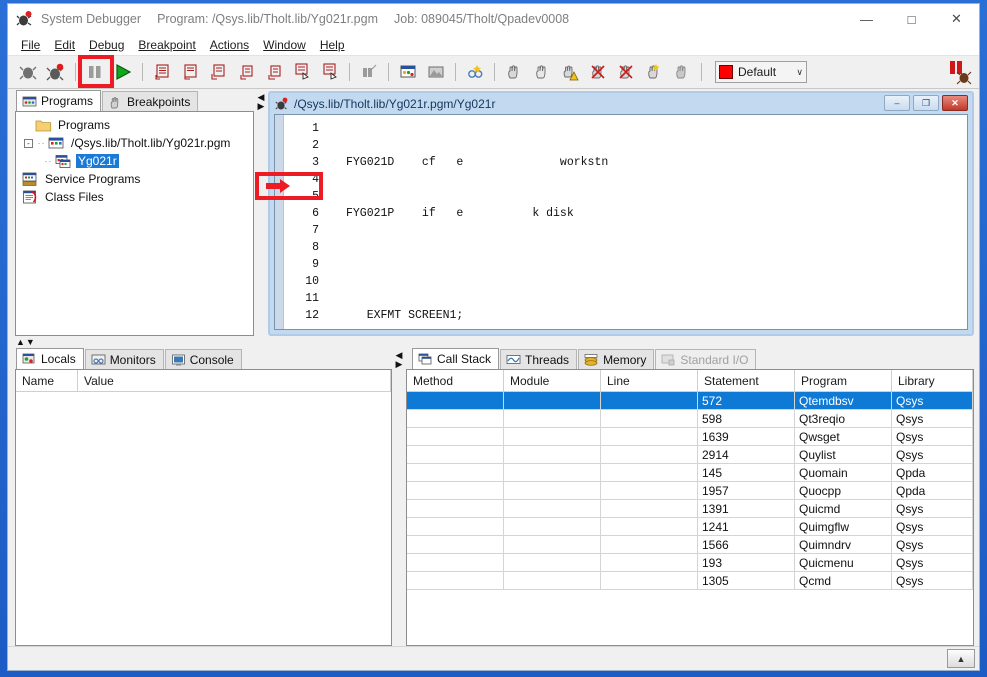 The height and width of the screenshot is (677, 987). I want to click on cell-module, so click(552, 491).